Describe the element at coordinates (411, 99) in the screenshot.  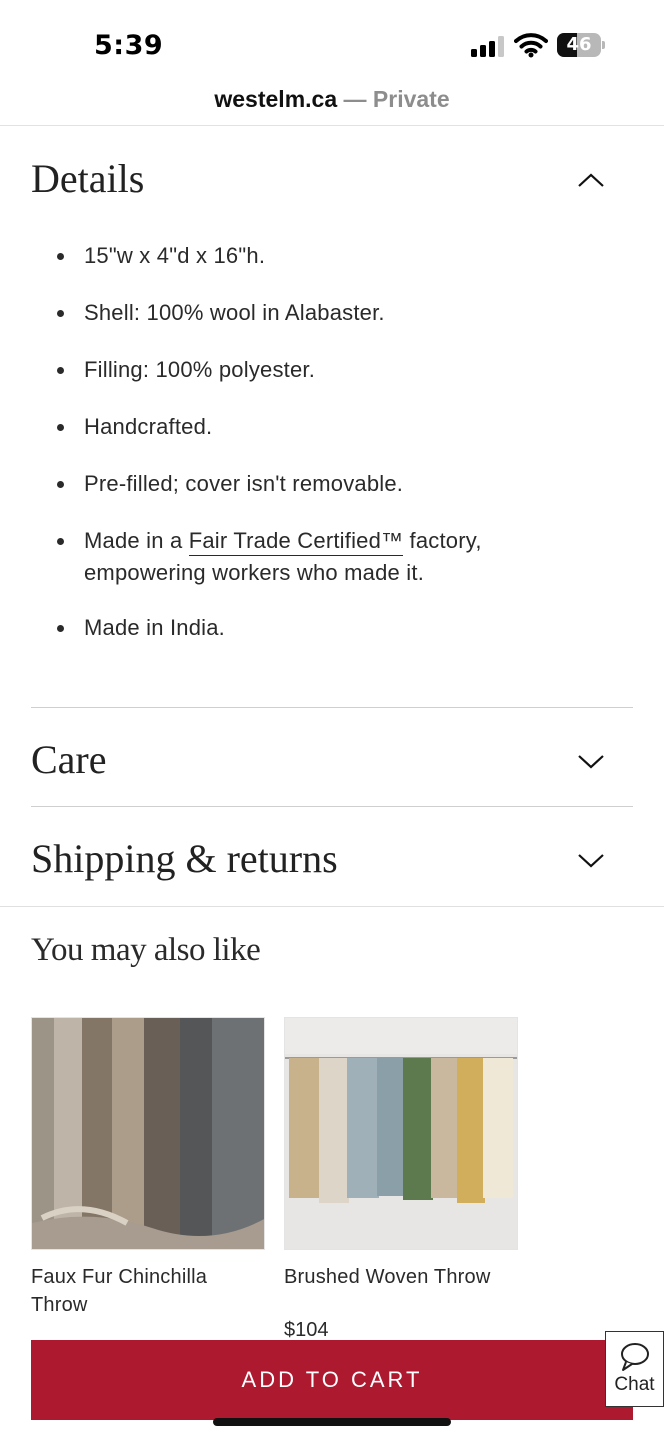
I see `private-mode-label: Private` at that location.